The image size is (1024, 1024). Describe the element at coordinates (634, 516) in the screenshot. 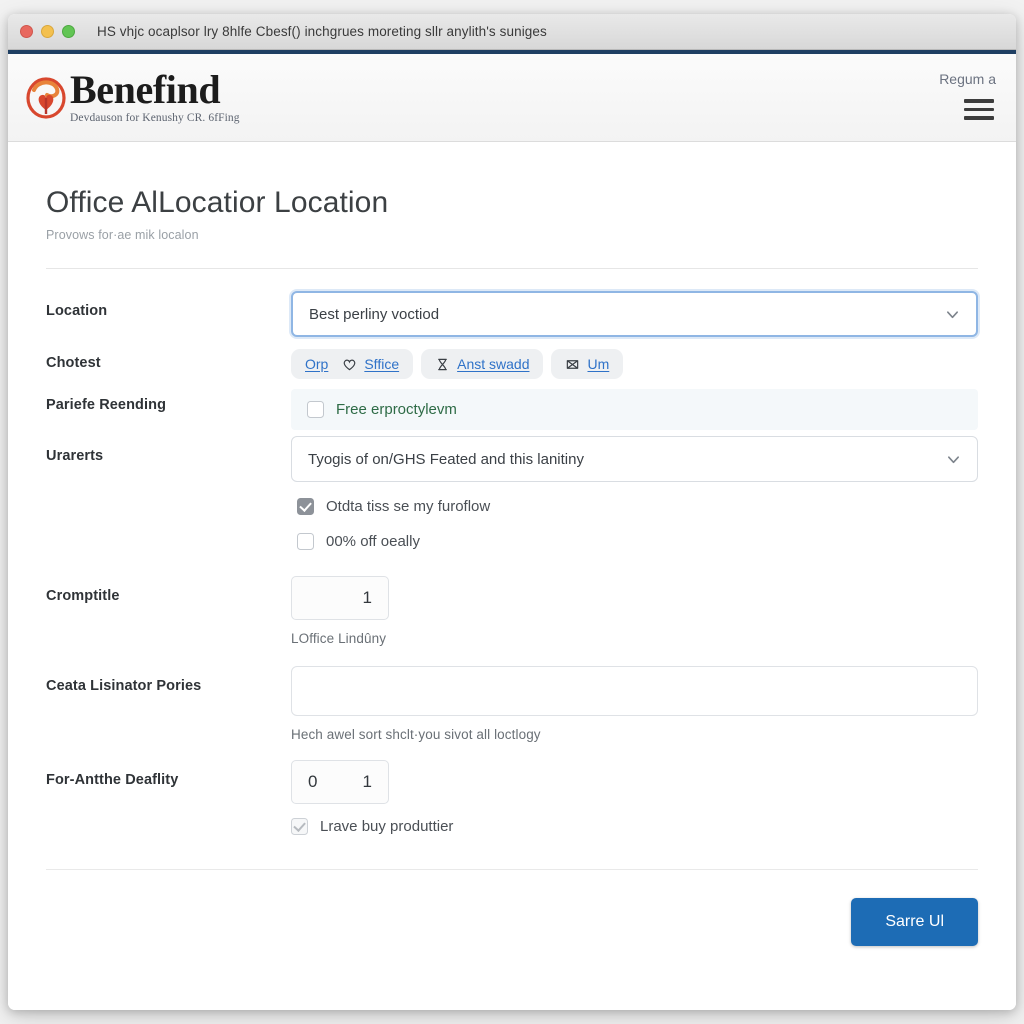

I see `urarerts-options: Otdta tiss se my furoflow 00% off oeally` at that location.